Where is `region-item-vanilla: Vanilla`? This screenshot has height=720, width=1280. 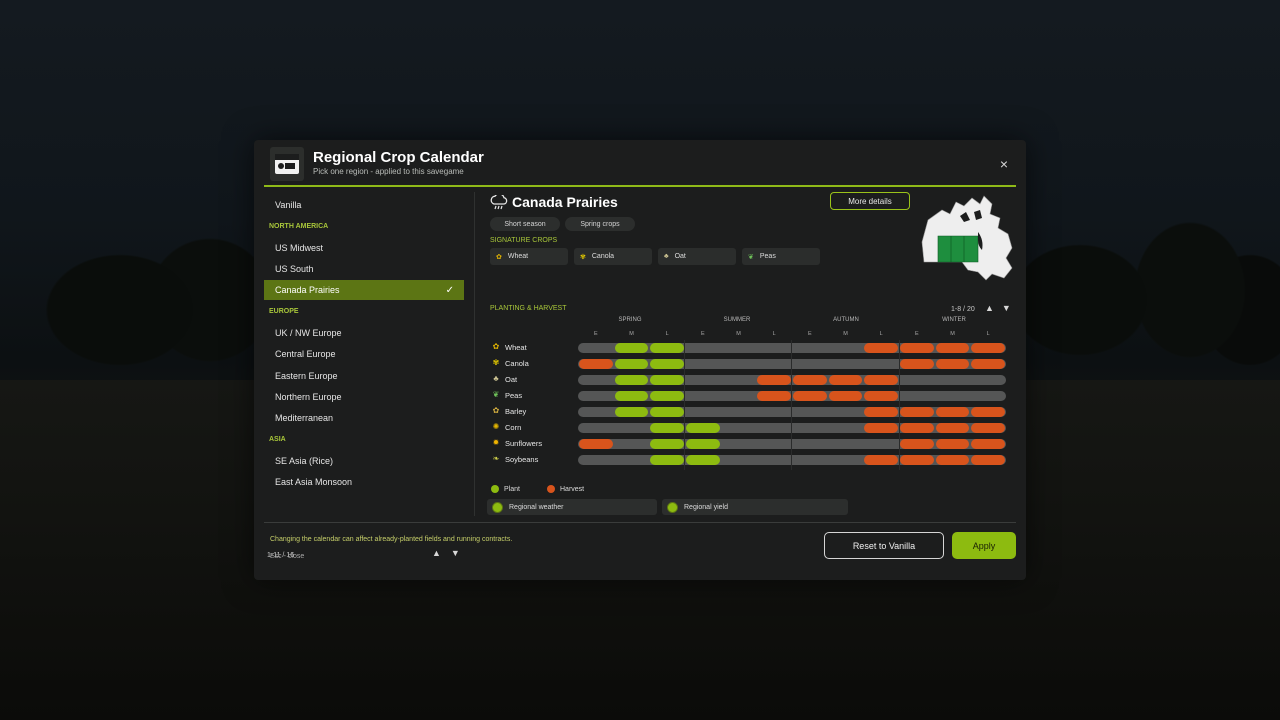 region-item-vanilla: Vanilla is located at coordinates (364, 205).